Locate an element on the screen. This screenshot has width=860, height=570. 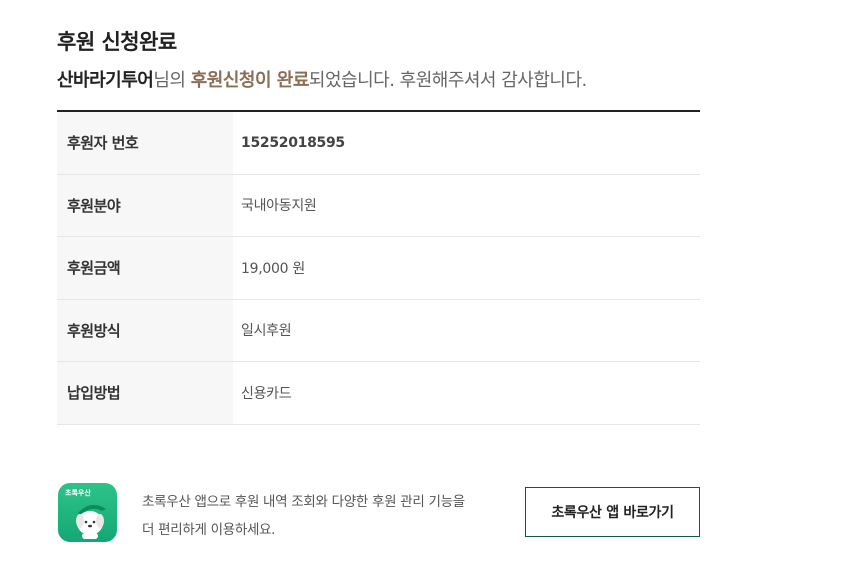
row-label: 후원금액 is located at coordinates (145, 268).